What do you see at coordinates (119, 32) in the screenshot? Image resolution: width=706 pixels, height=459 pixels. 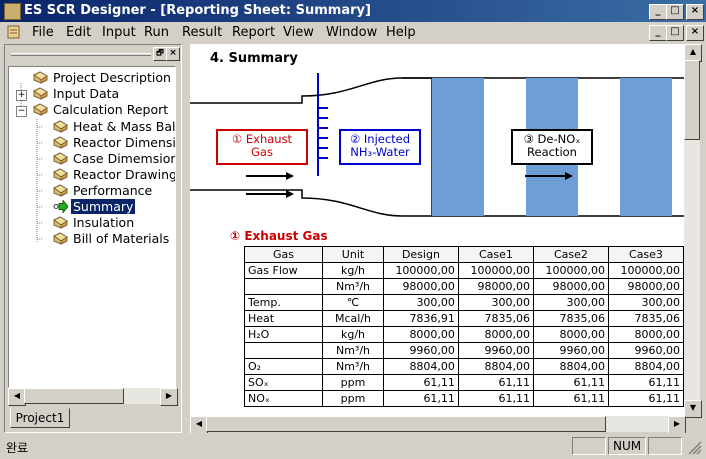 I see `menu-input: Input` at bounding box center [119, 32].